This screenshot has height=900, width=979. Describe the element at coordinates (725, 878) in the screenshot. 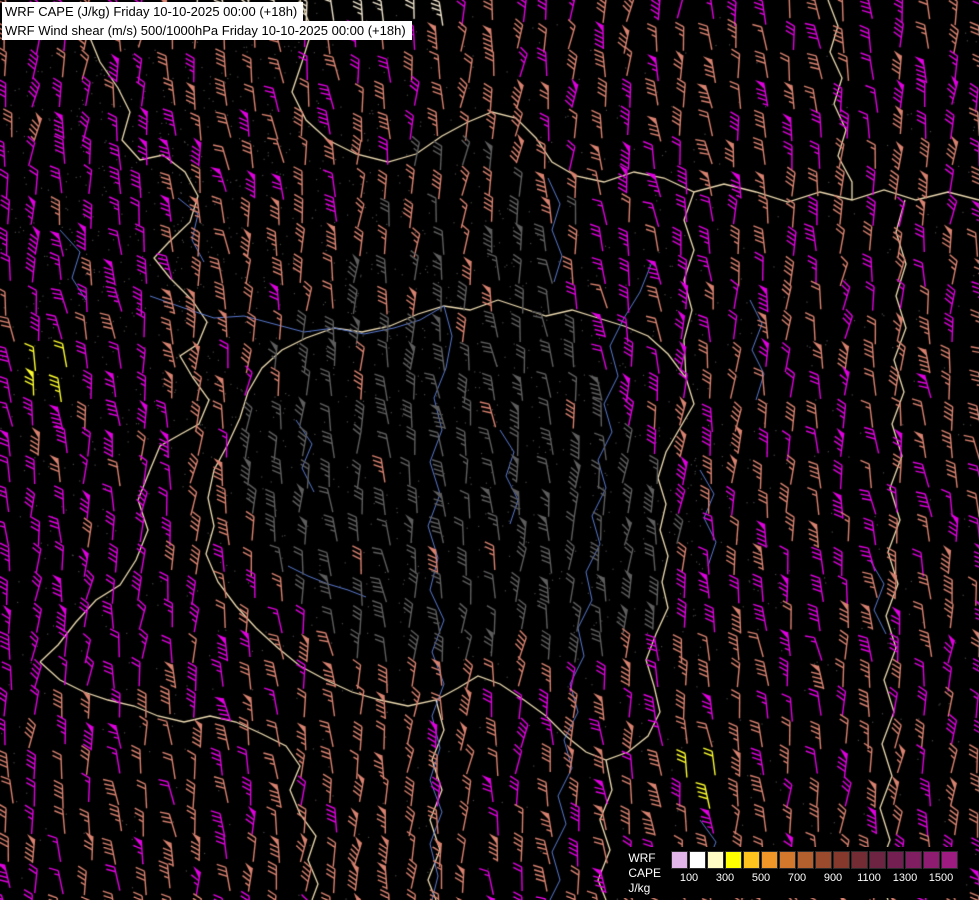

I see `legend-tick-label: 300` at that location.